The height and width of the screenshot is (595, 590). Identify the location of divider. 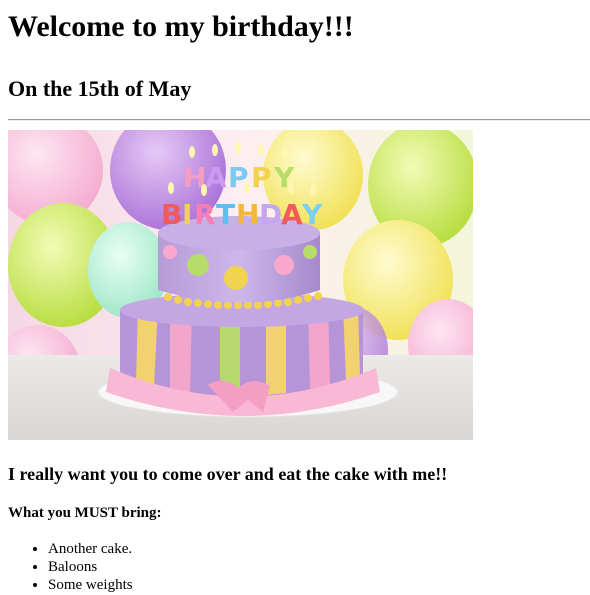
(299, 120).